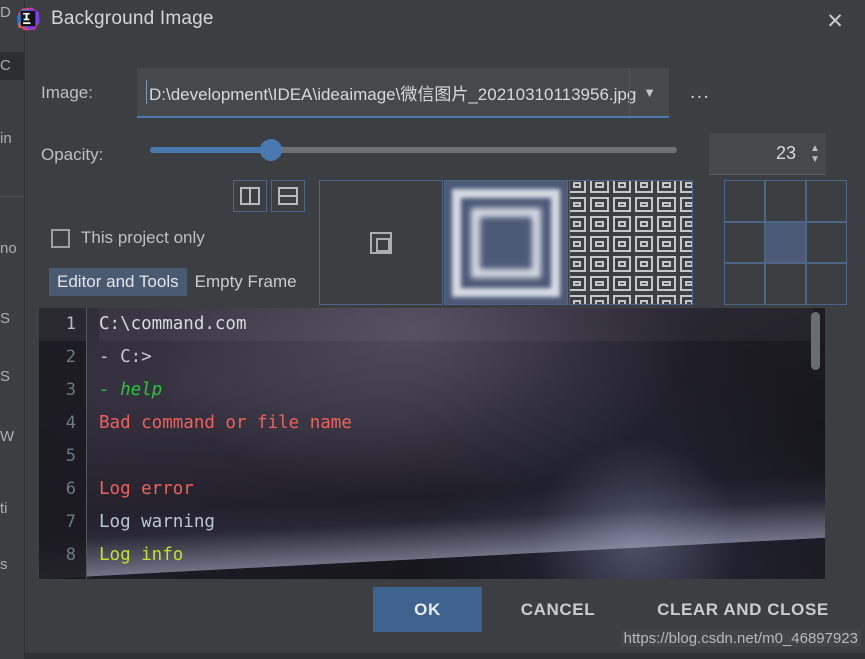  What do you see at coordinates (63, 443) in the screenshot?
I see `line-number-gutter: 1 2 3 4 5 6 7 8` at bounding box center [63, 443].